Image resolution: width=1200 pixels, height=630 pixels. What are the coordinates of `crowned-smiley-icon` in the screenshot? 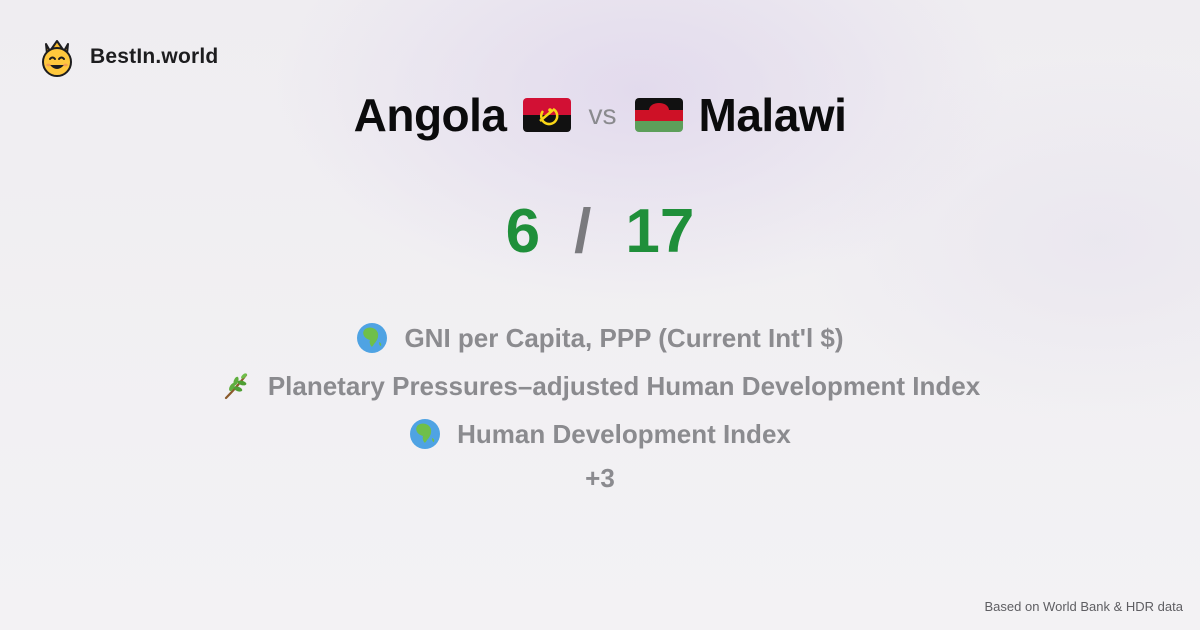 It's located at (57, 58).